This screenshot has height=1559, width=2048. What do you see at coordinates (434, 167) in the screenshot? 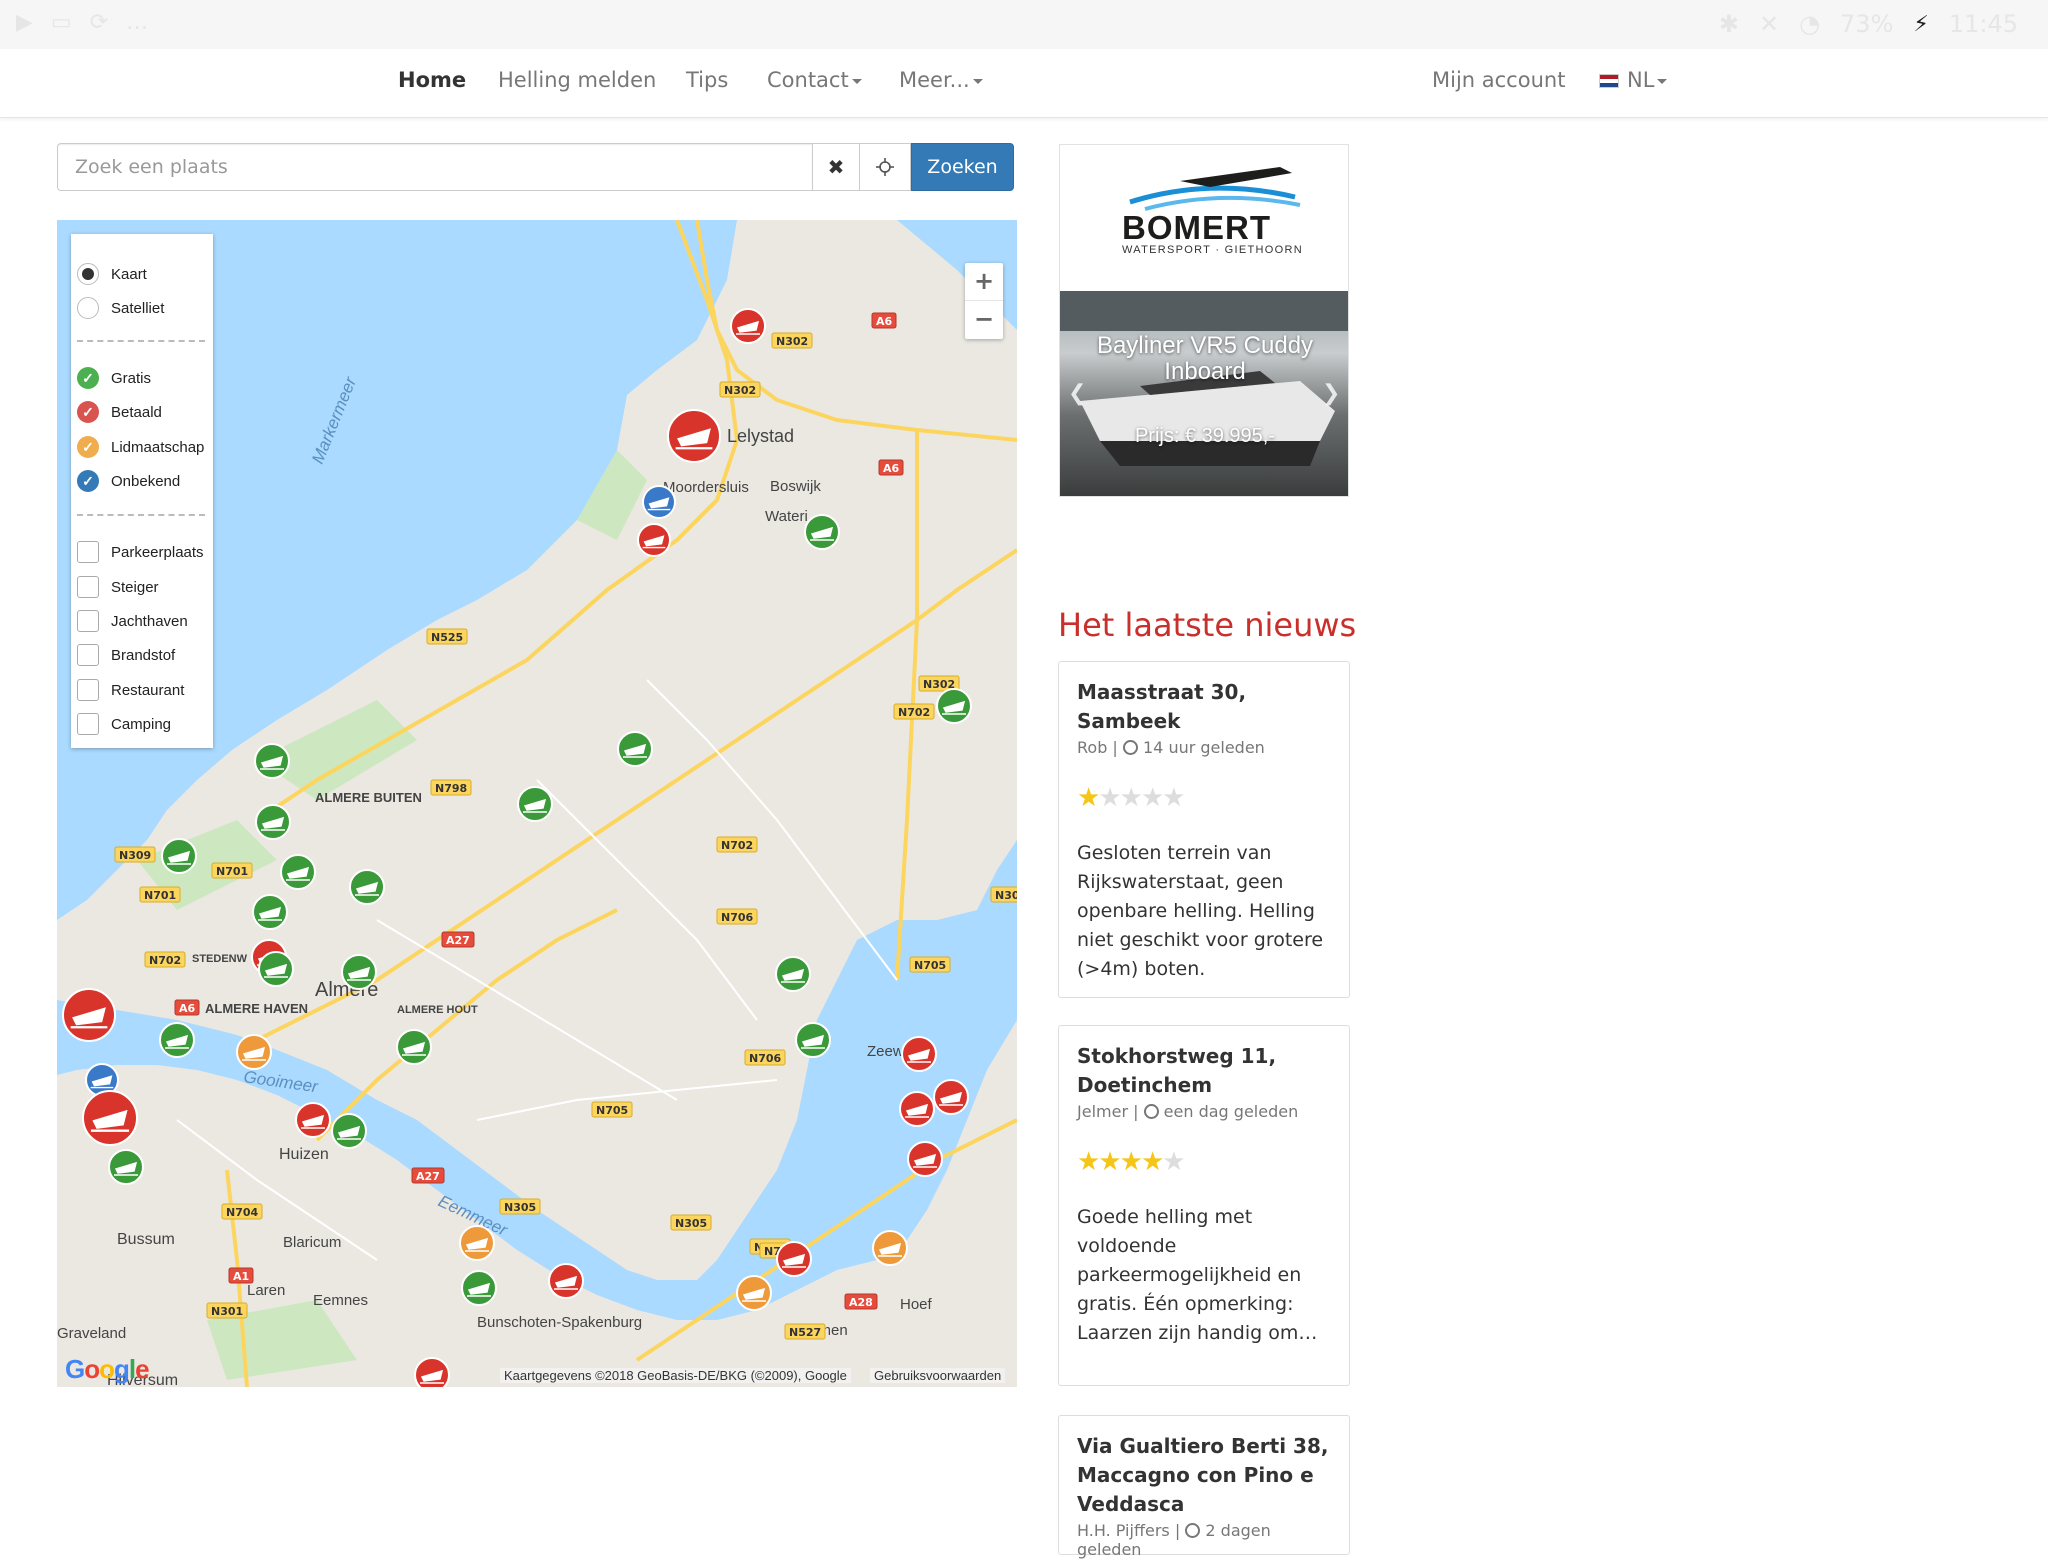
I see `search-input` at bounding box center [434, 167].